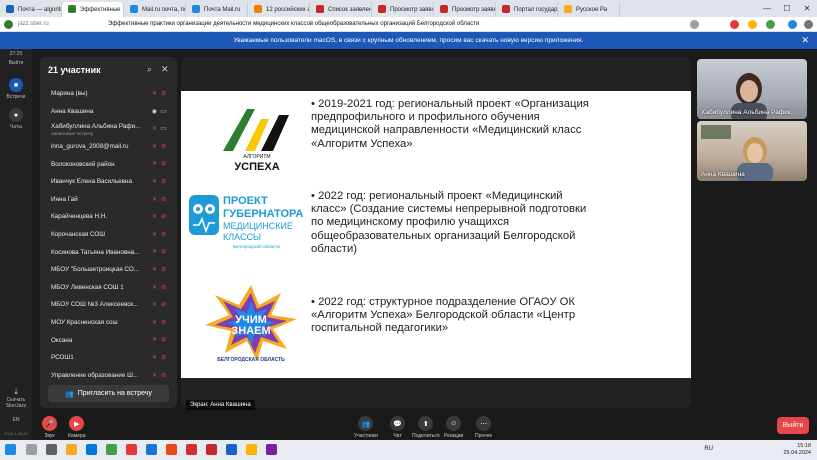 Image resolution: width=817 pixels, height=460 pixels. I want to click on participant-row: inna_gurova_2008@mail.ru ✕ ⊘, so click(108, 147).